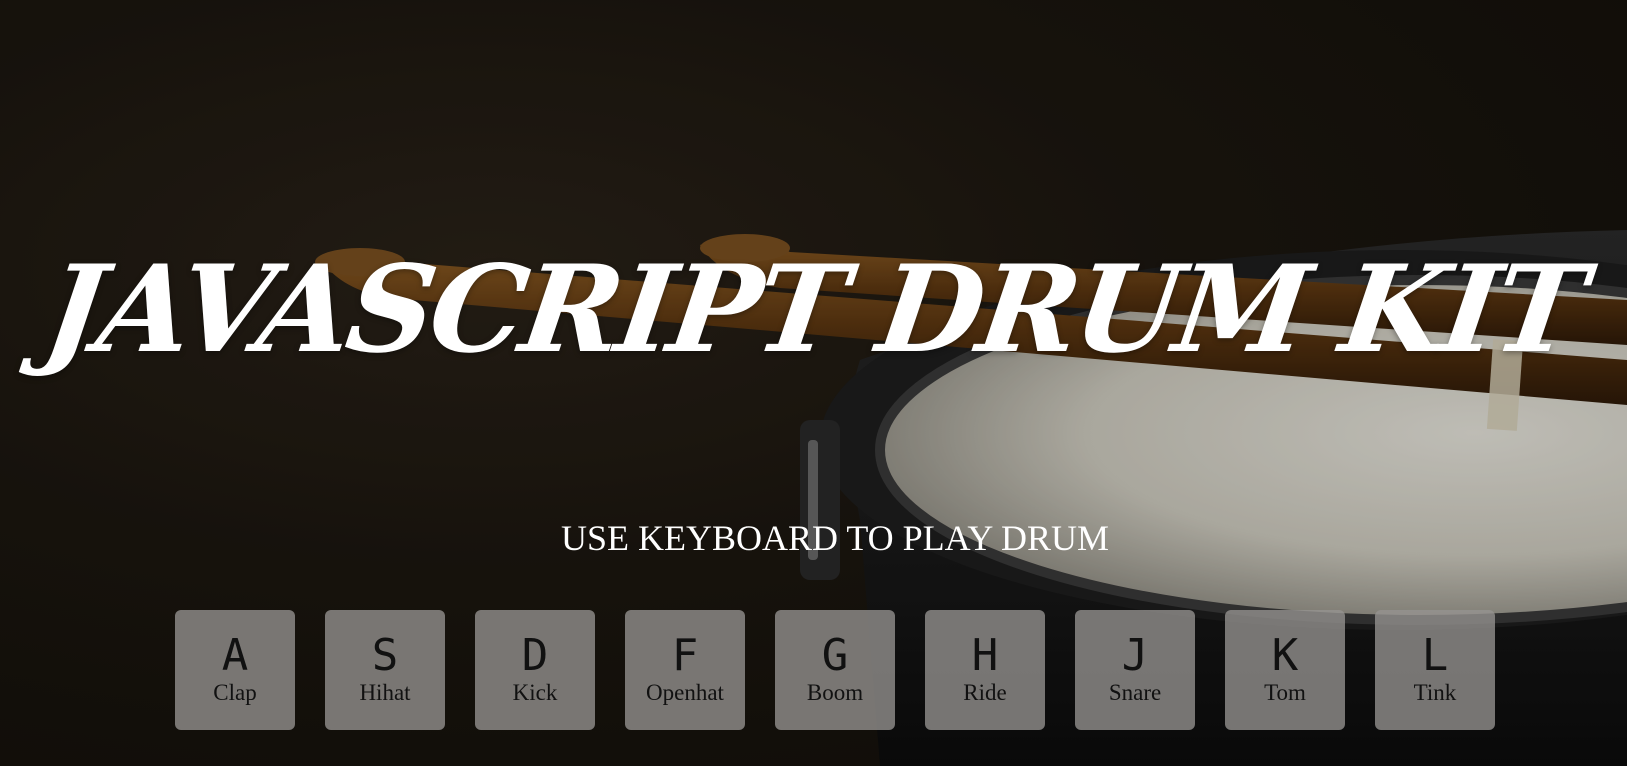  I want to click on key-letter: H, so click(985, 655).